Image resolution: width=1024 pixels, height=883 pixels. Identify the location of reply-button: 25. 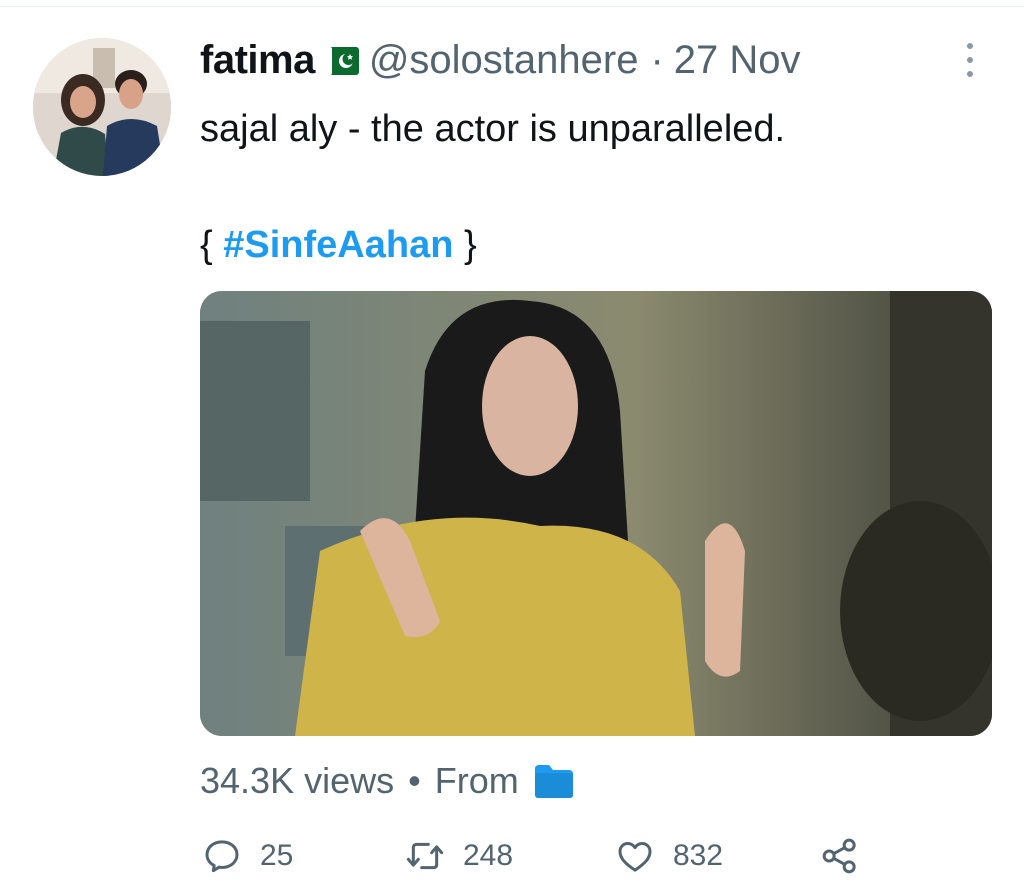
(247, 856).